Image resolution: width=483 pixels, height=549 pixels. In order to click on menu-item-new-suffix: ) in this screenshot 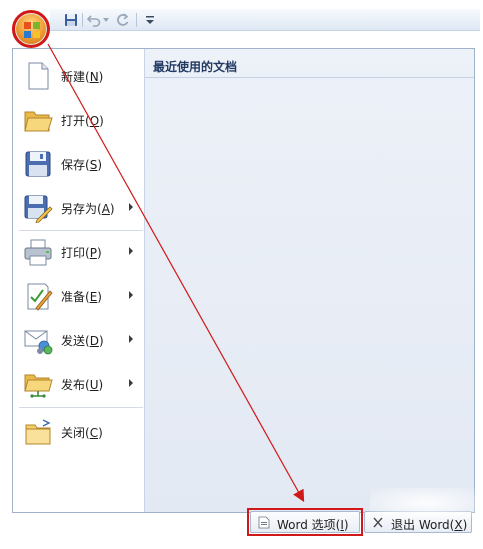, I will do `click(101, 77)`.